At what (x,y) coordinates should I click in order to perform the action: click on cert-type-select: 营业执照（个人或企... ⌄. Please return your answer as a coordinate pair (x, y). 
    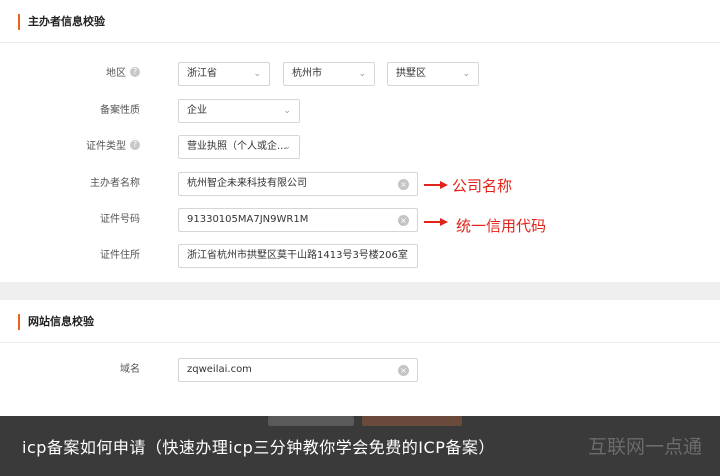
    Looking at the image, I should click on (239, 147).